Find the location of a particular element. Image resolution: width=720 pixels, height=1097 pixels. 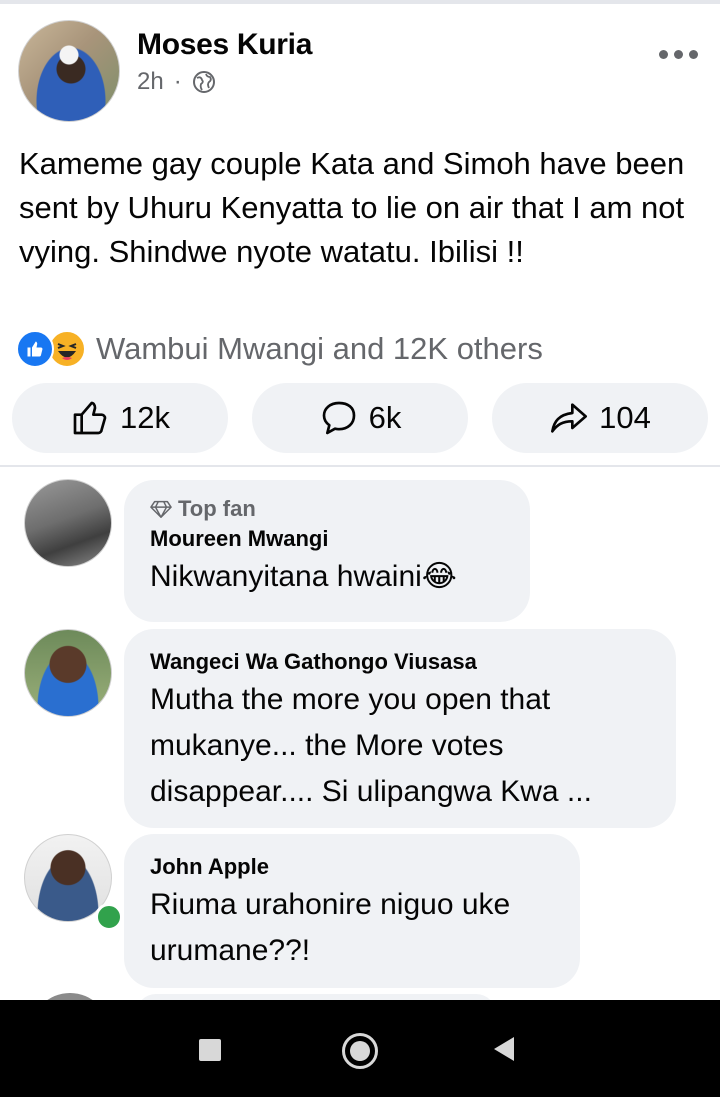

online-status-indicator is located at coordinates (109, 917).